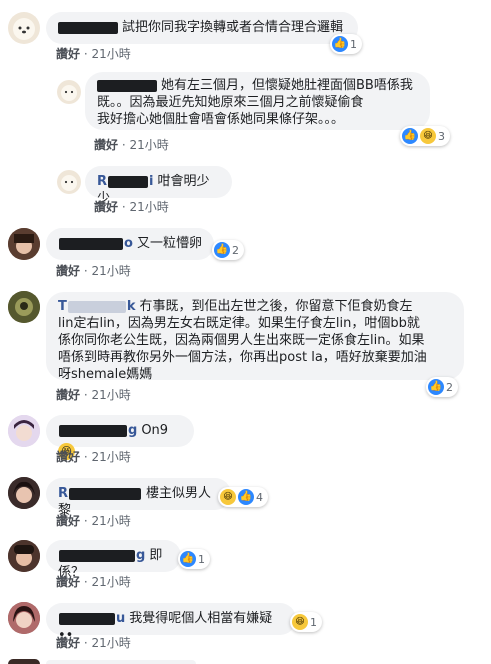 Image resolution: width=491 pixels, height=664 pixels. What do you see at coordinates (276, 306) in the screenshot?
I see `comment-text-line: 冇事既，到佢出左世之後，你留意下佢食奶食左` at bounding box center [276, 306].